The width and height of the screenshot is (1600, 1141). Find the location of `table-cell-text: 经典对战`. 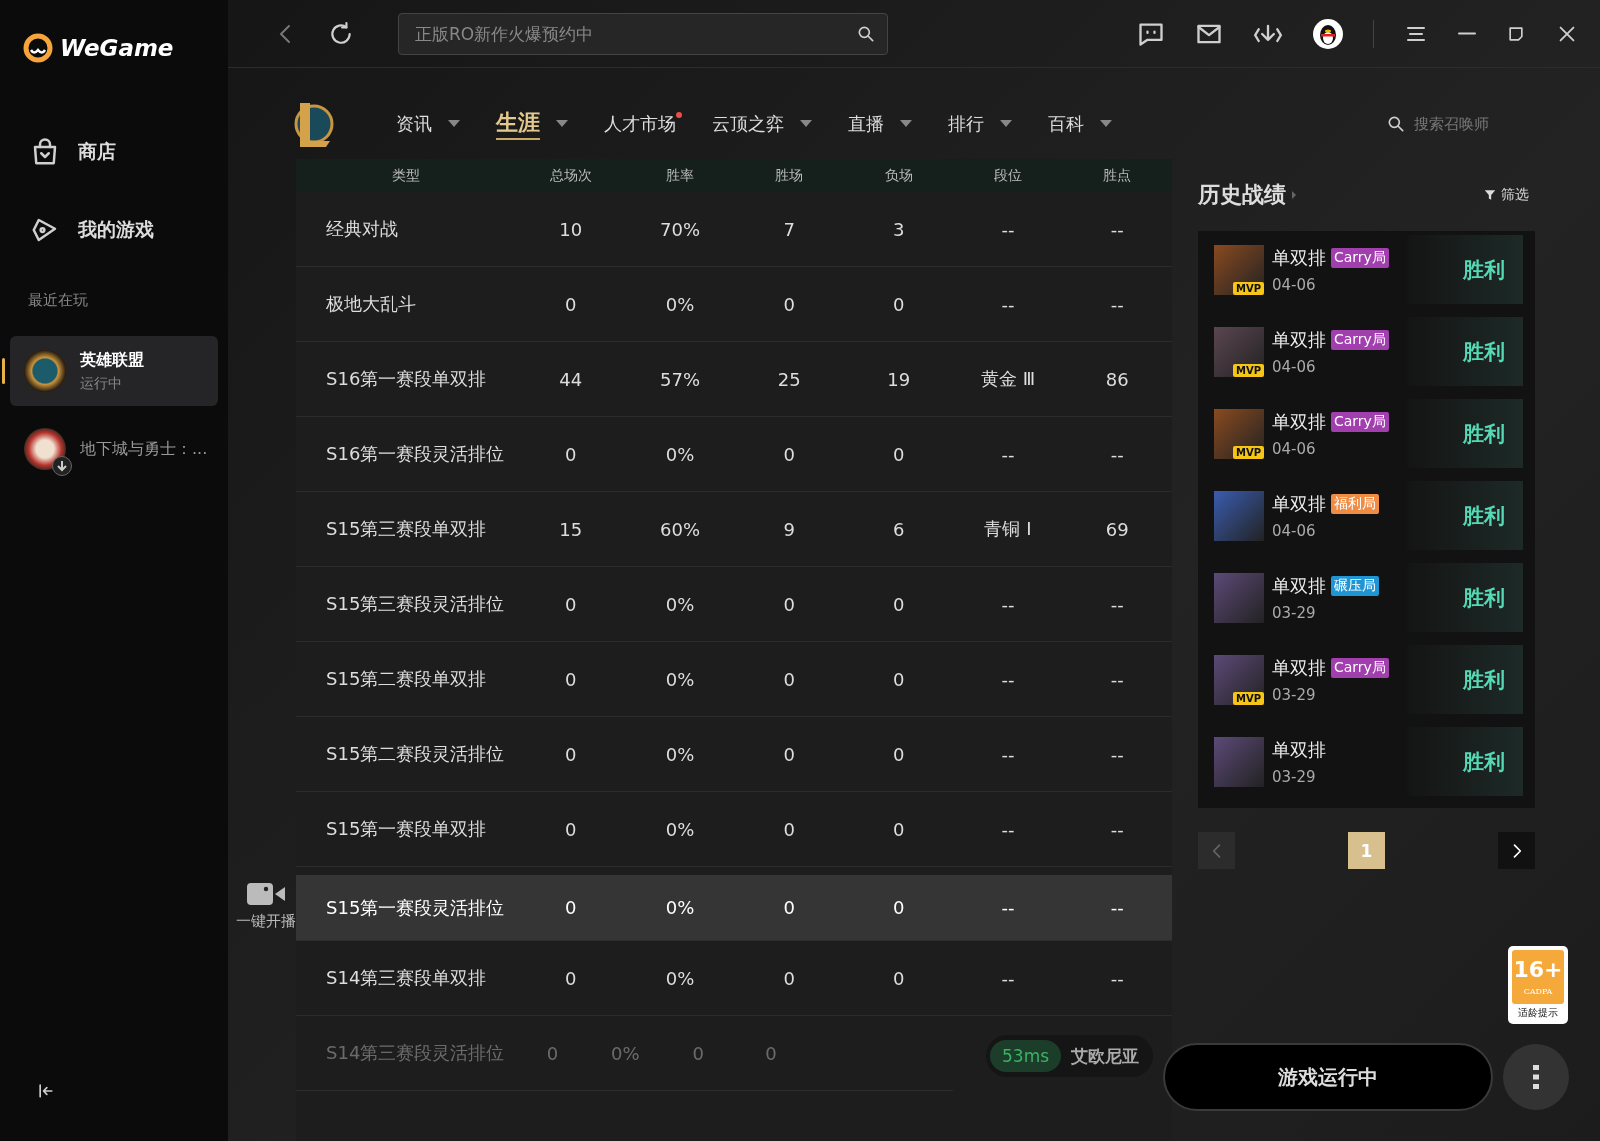

table-cell-text: 经典对战 is located at coordinates (362, 229).